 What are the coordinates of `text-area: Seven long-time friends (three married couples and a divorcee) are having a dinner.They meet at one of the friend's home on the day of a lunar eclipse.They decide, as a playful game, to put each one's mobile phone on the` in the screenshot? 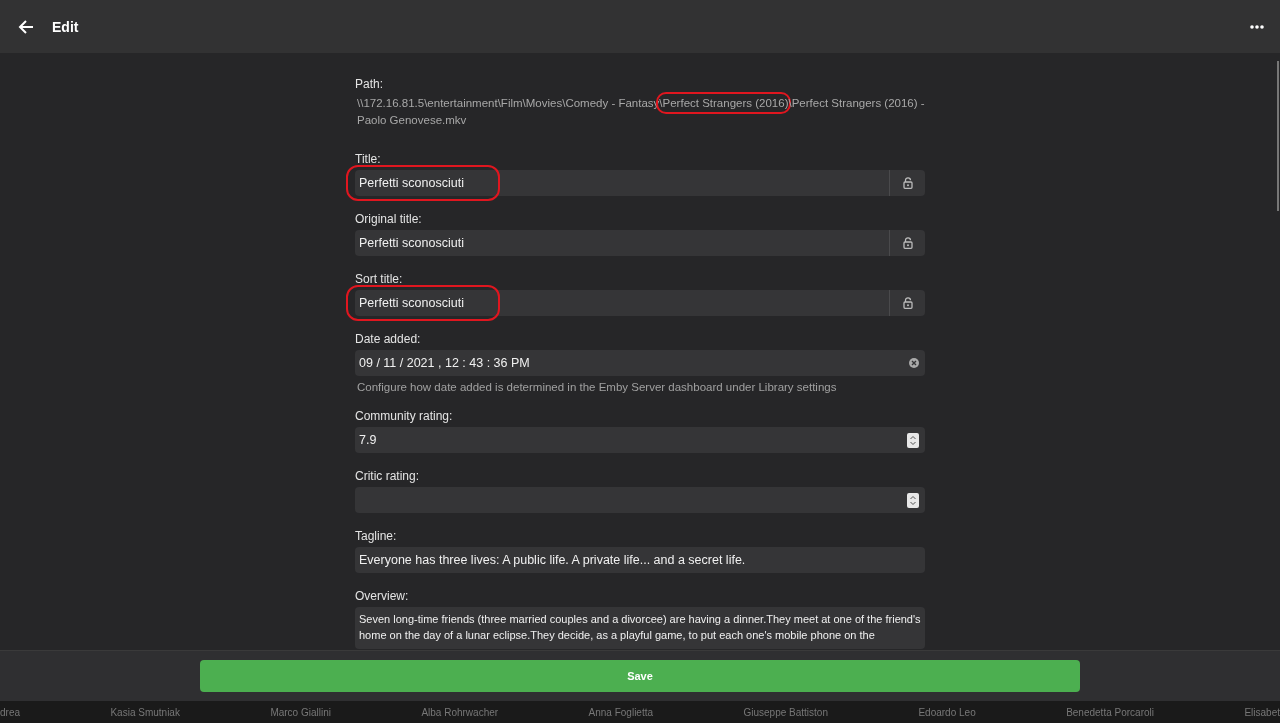 It's located at (640, 628).